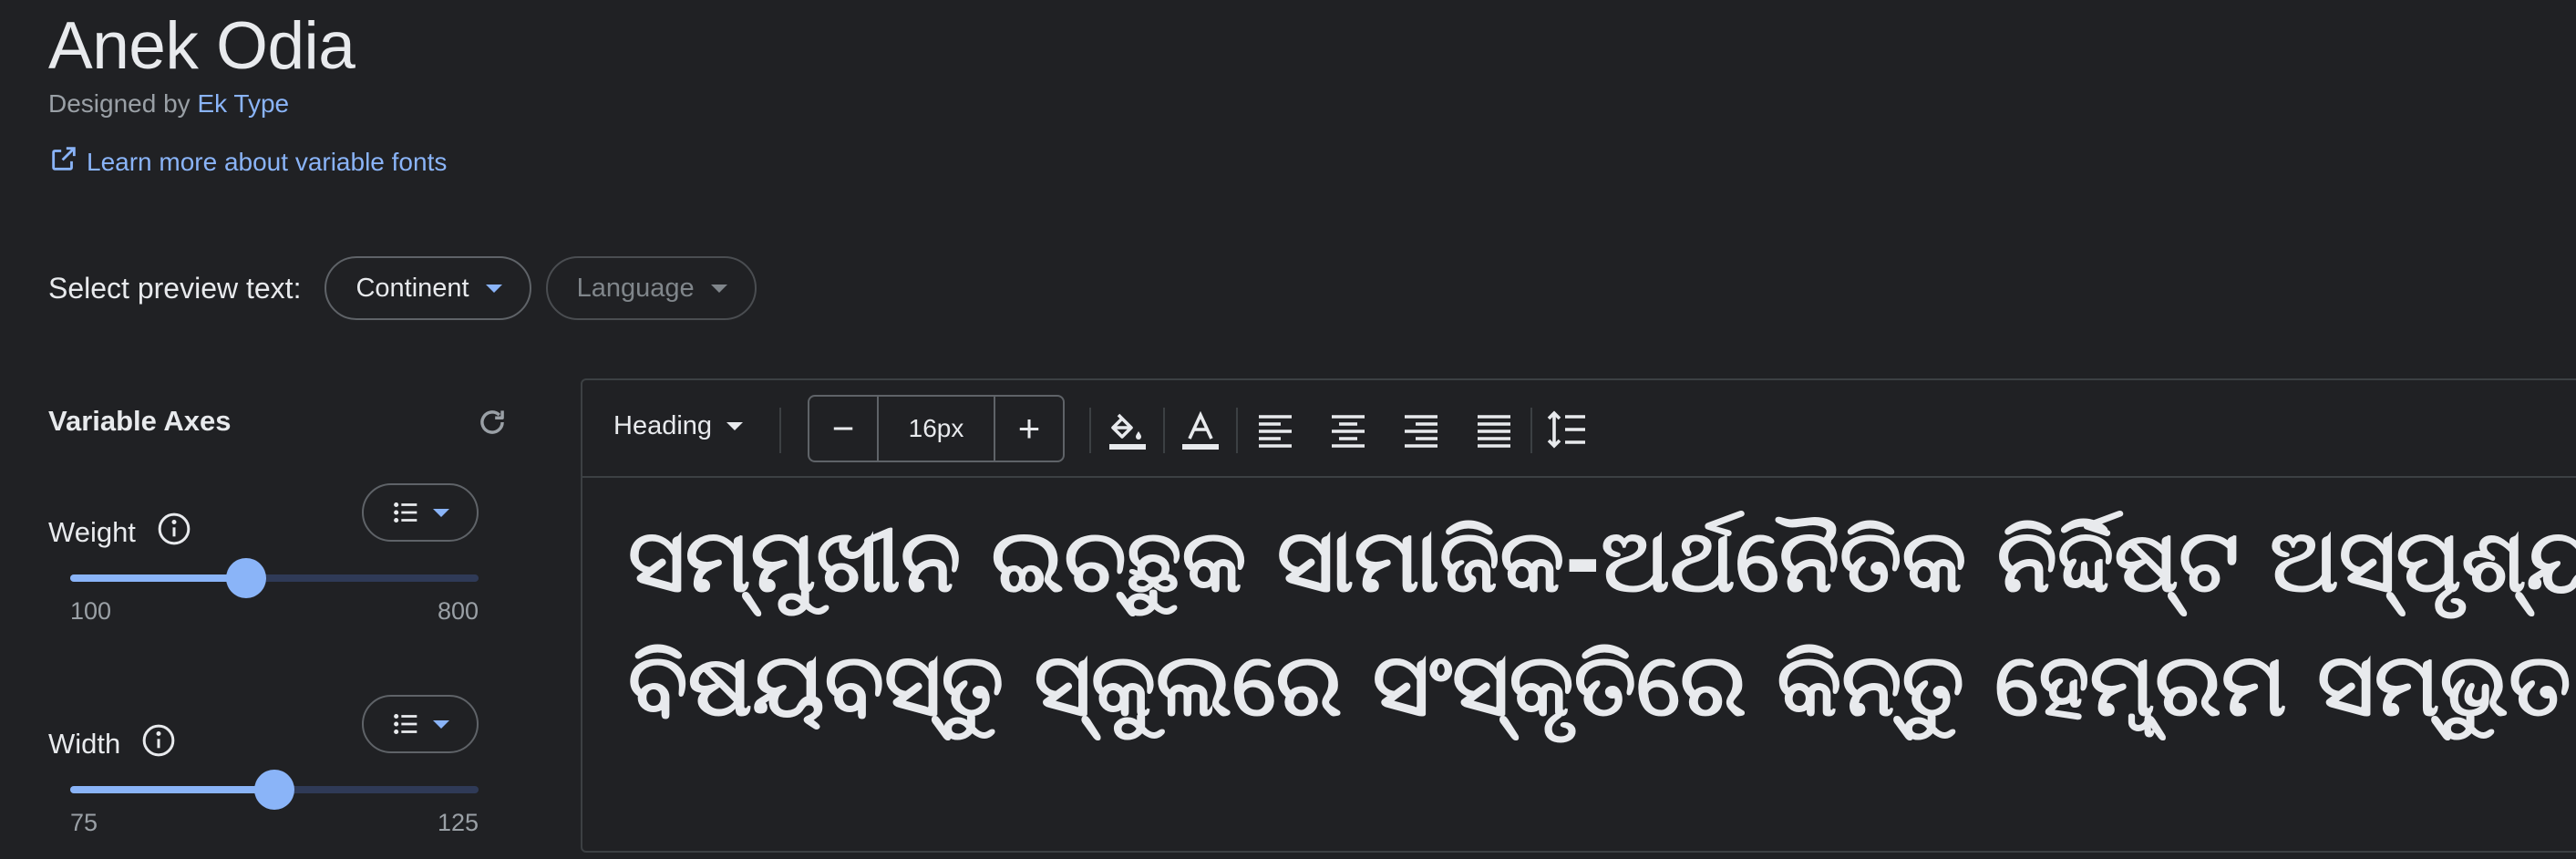 This screenshot has width=2576, height=859. I want to click on designer-link: Ek Type, so click(243, 103).